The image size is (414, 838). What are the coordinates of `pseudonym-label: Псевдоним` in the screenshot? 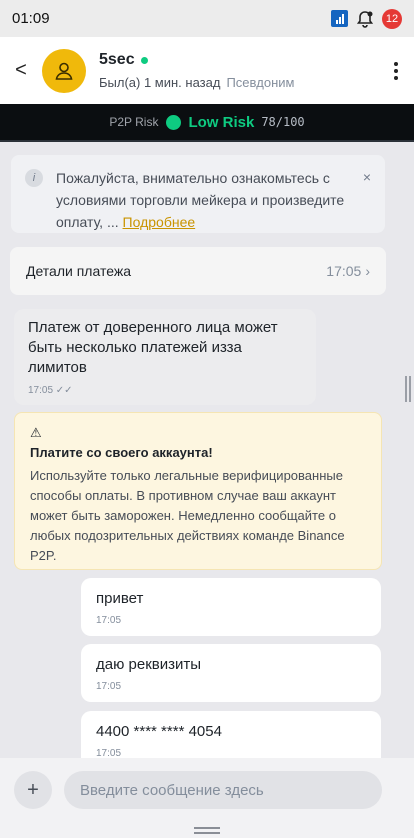 It's located at (260, 82).